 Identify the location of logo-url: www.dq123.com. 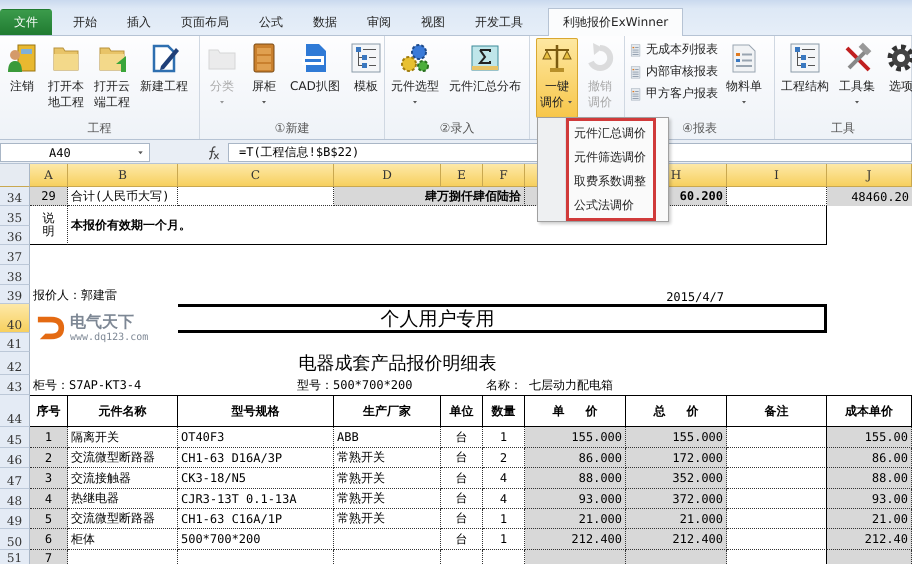
(109, 337).